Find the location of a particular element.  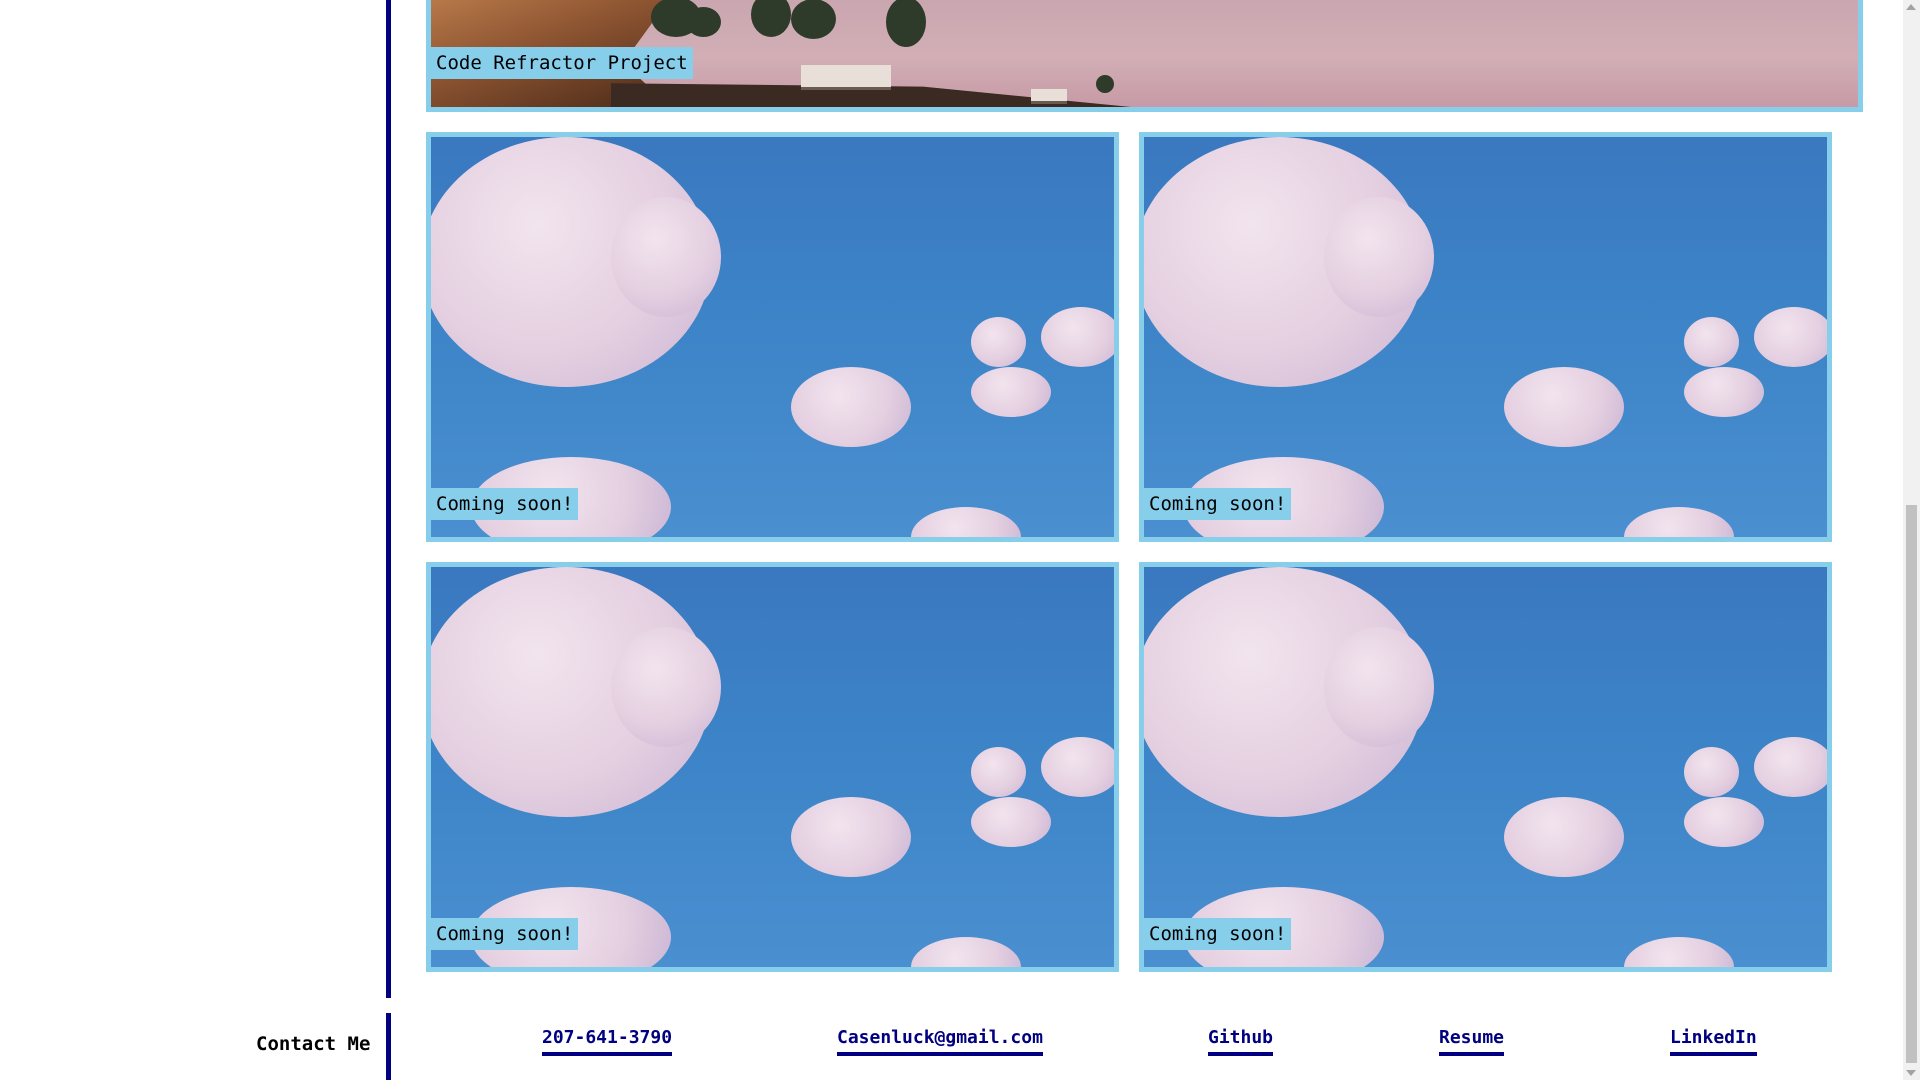

project-card-code-refractor: Code Refractor Project is located at coordinates (1144, 56).